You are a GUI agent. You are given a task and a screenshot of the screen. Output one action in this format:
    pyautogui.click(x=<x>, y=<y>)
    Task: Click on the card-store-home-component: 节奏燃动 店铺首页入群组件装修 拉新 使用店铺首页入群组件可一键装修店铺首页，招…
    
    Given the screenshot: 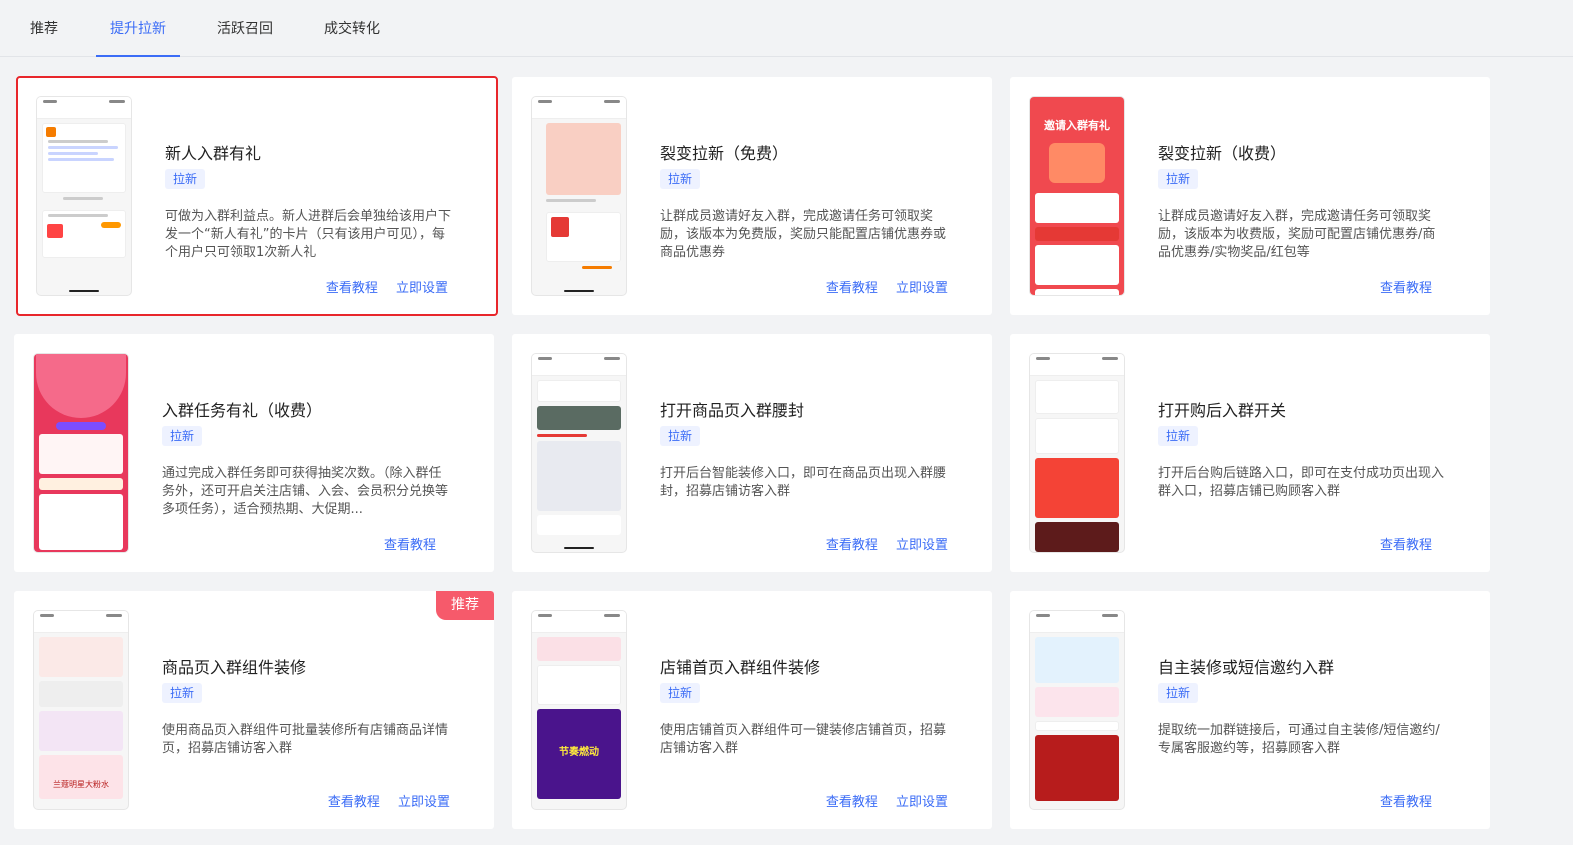 What is the action you would take?
    pyautogui.click(x=752, y=710)
    